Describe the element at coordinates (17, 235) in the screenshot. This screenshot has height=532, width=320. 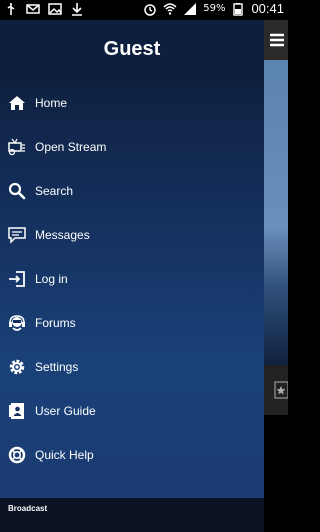
I see `messages-icon` at that location.